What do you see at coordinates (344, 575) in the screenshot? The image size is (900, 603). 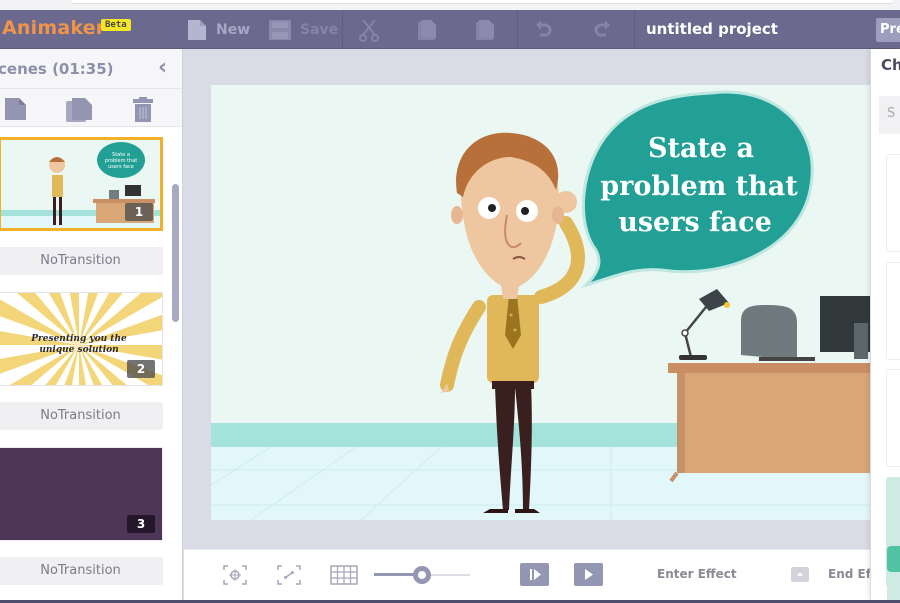 I see `grid-icon` at bounding box center [344, 575].